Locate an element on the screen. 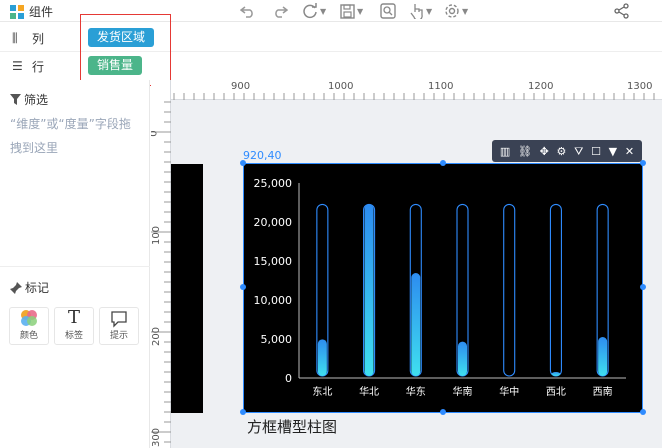 The image size is (662, 448). y-tick-label: 5,000 is located at coordinates (277, 339).